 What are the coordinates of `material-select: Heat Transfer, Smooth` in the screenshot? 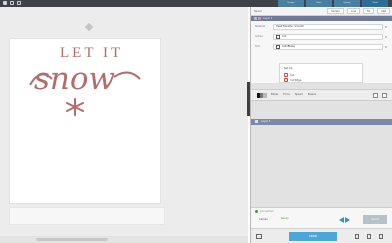 It's located at (328, 26).